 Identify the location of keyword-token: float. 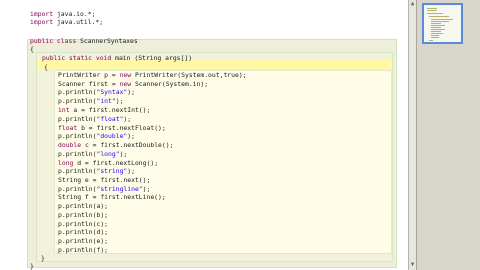
(68, 128).